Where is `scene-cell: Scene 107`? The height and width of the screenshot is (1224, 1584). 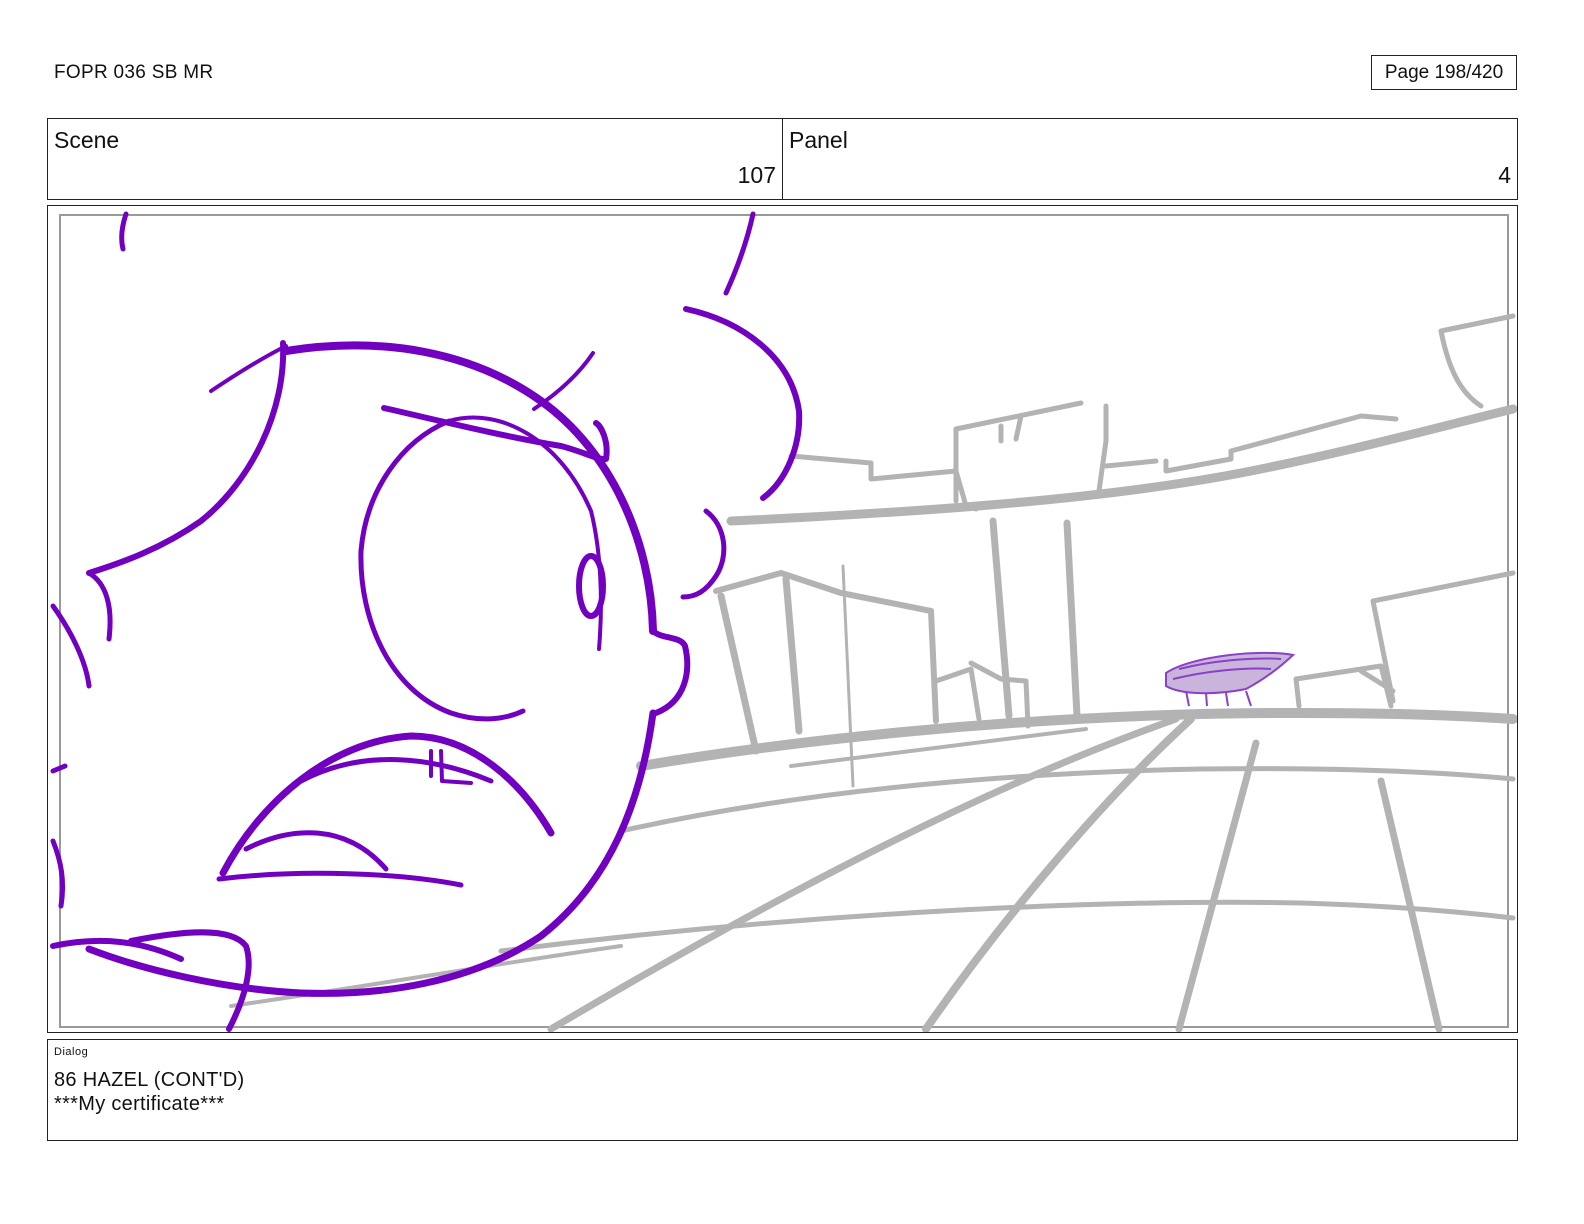
scene-cell: Scene 107 is located at coordinates (415, 159).